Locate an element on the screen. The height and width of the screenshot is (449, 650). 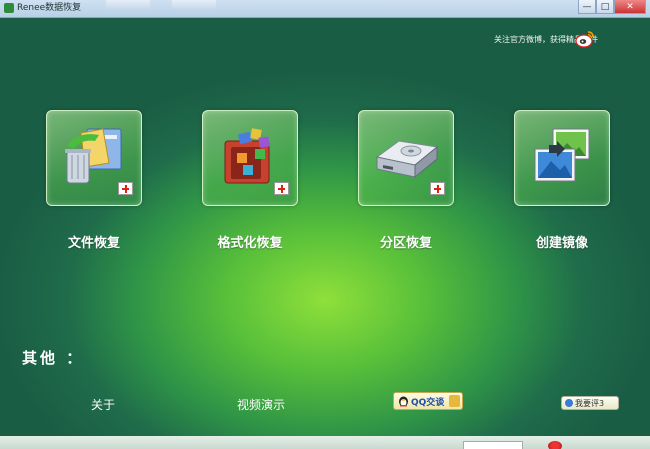
qq-chat-button: QQ交谈 is located at coordinates (428, 401).